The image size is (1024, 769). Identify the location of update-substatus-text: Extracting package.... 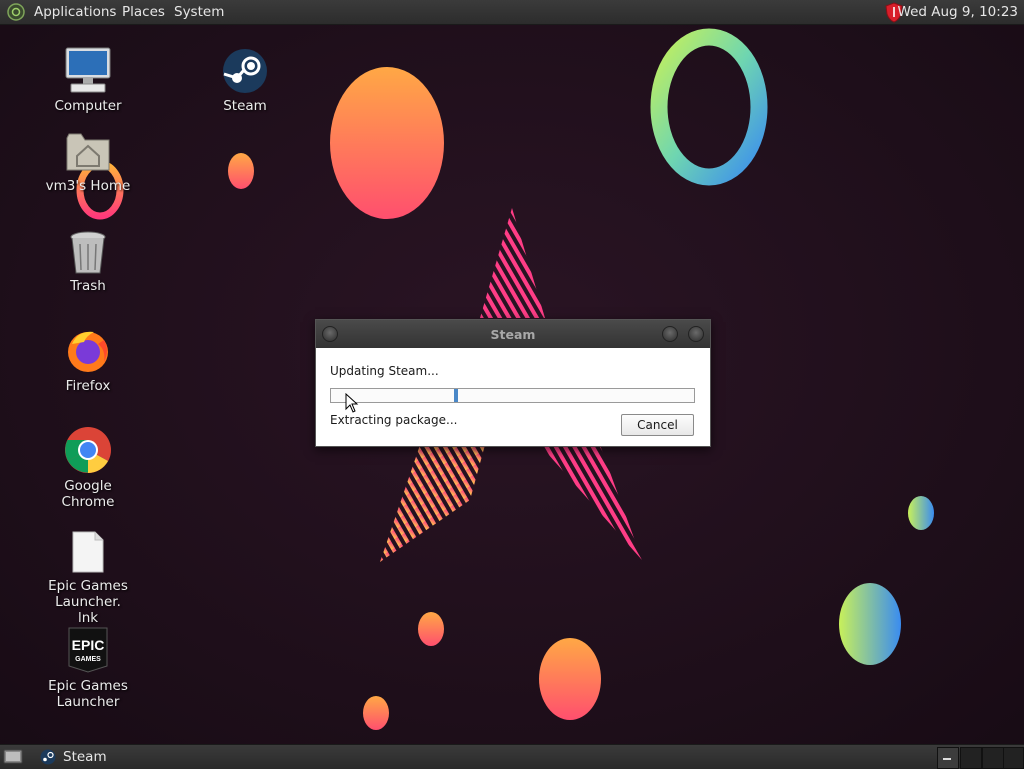
(394, 420).